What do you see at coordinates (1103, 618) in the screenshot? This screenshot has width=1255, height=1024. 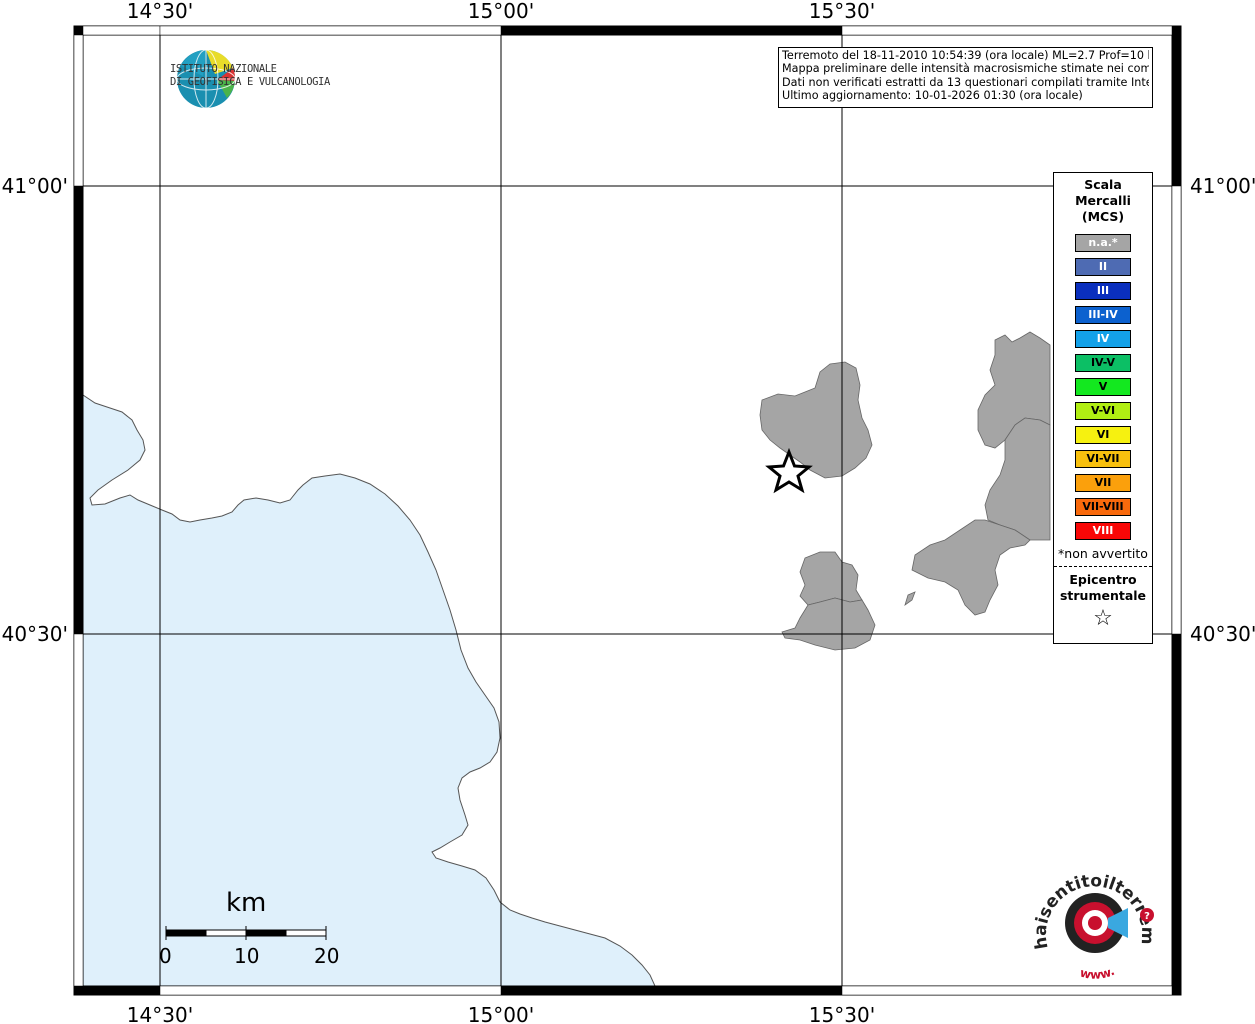 I see `legend-star-icon: ☆` at bounding box center [1103, 618].